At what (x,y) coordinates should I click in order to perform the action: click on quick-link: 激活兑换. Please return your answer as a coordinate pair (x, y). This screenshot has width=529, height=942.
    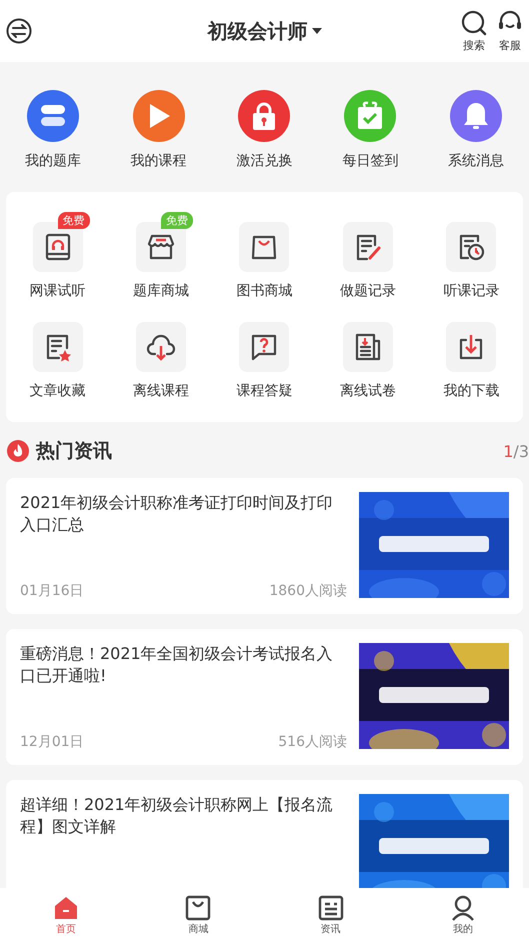
    Looking at the image, I should click on (265, 130).